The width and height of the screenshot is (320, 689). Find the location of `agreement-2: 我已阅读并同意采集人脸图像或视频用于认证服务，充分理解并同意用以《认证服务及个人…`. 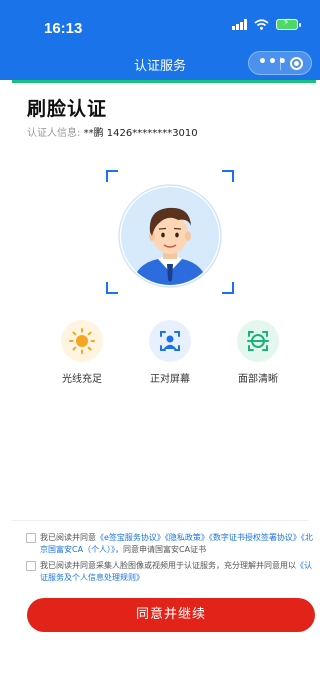

agreement-2: 我已阅读并同意采集人脸图像或视频用于认证服务，充分理解并同意用以《认证服务及个人… is located at coordinates (171, 572).